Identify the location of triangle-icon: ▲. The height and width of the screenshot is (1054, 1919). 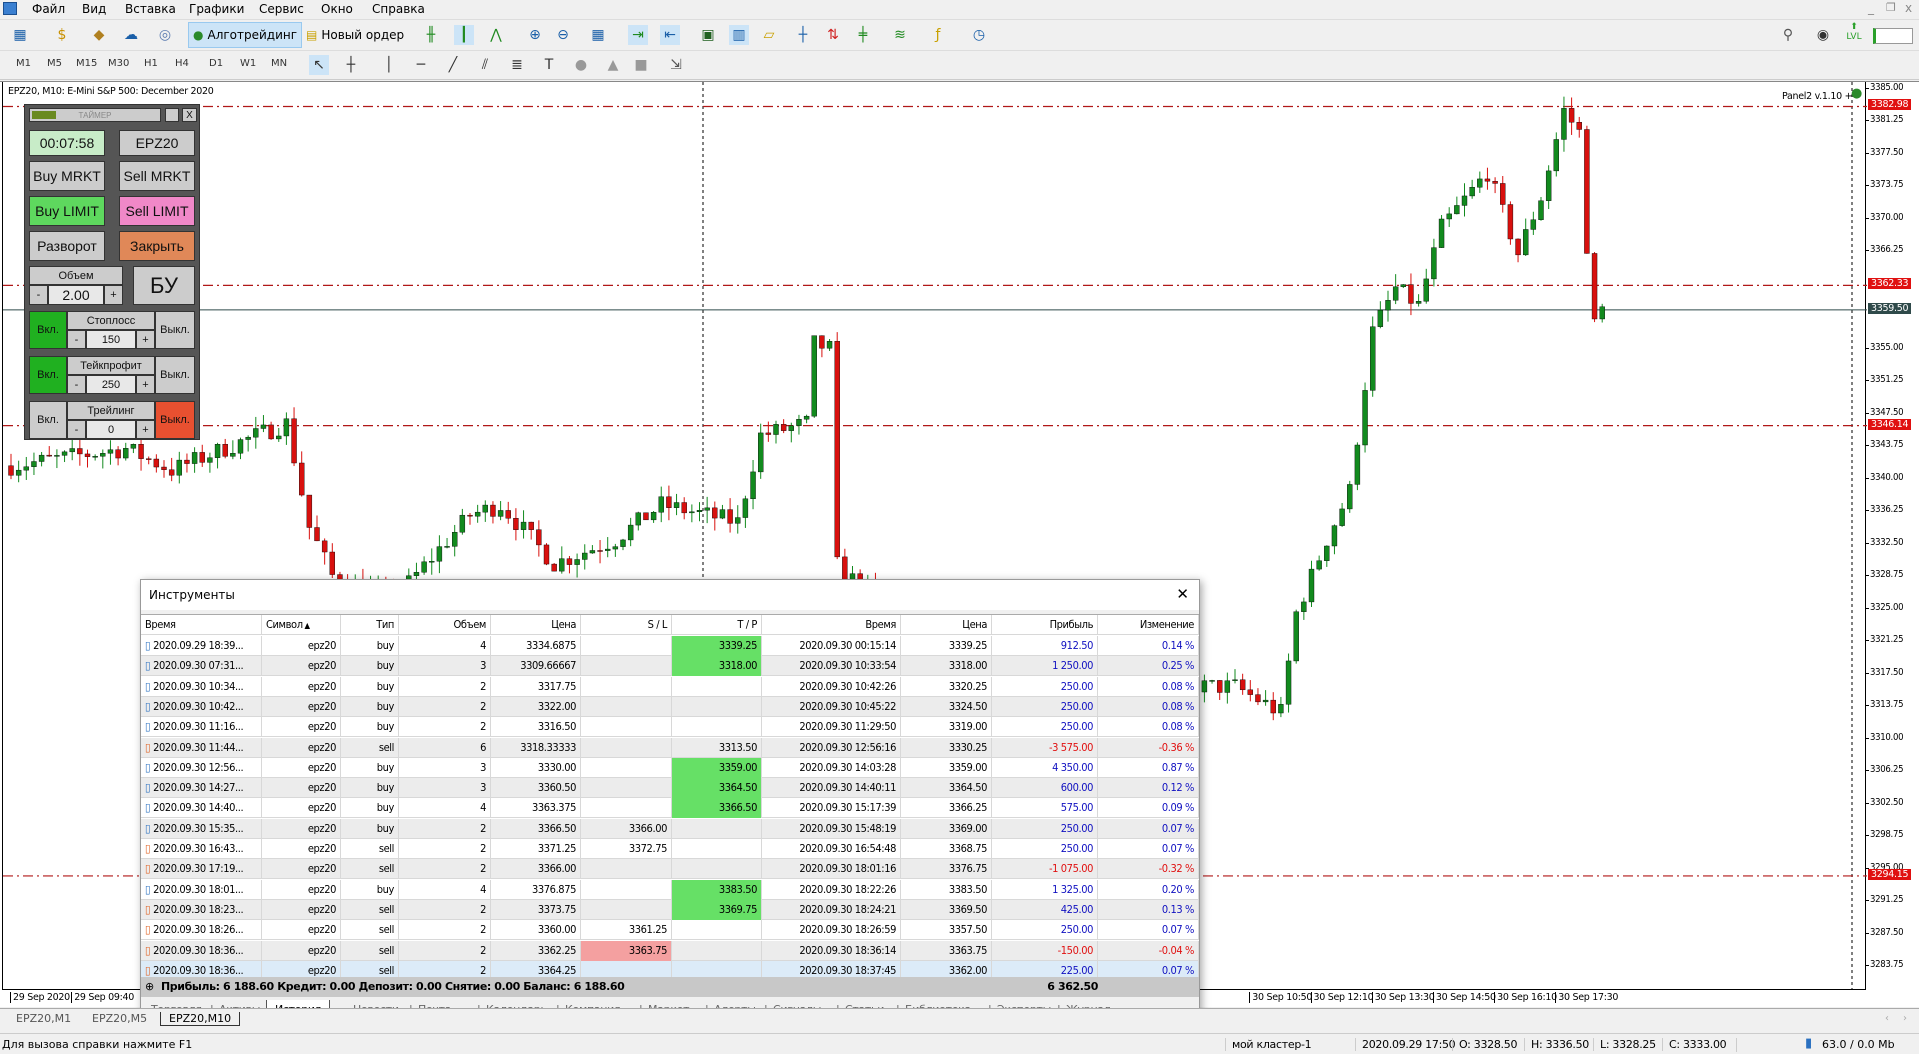
(613, 65).